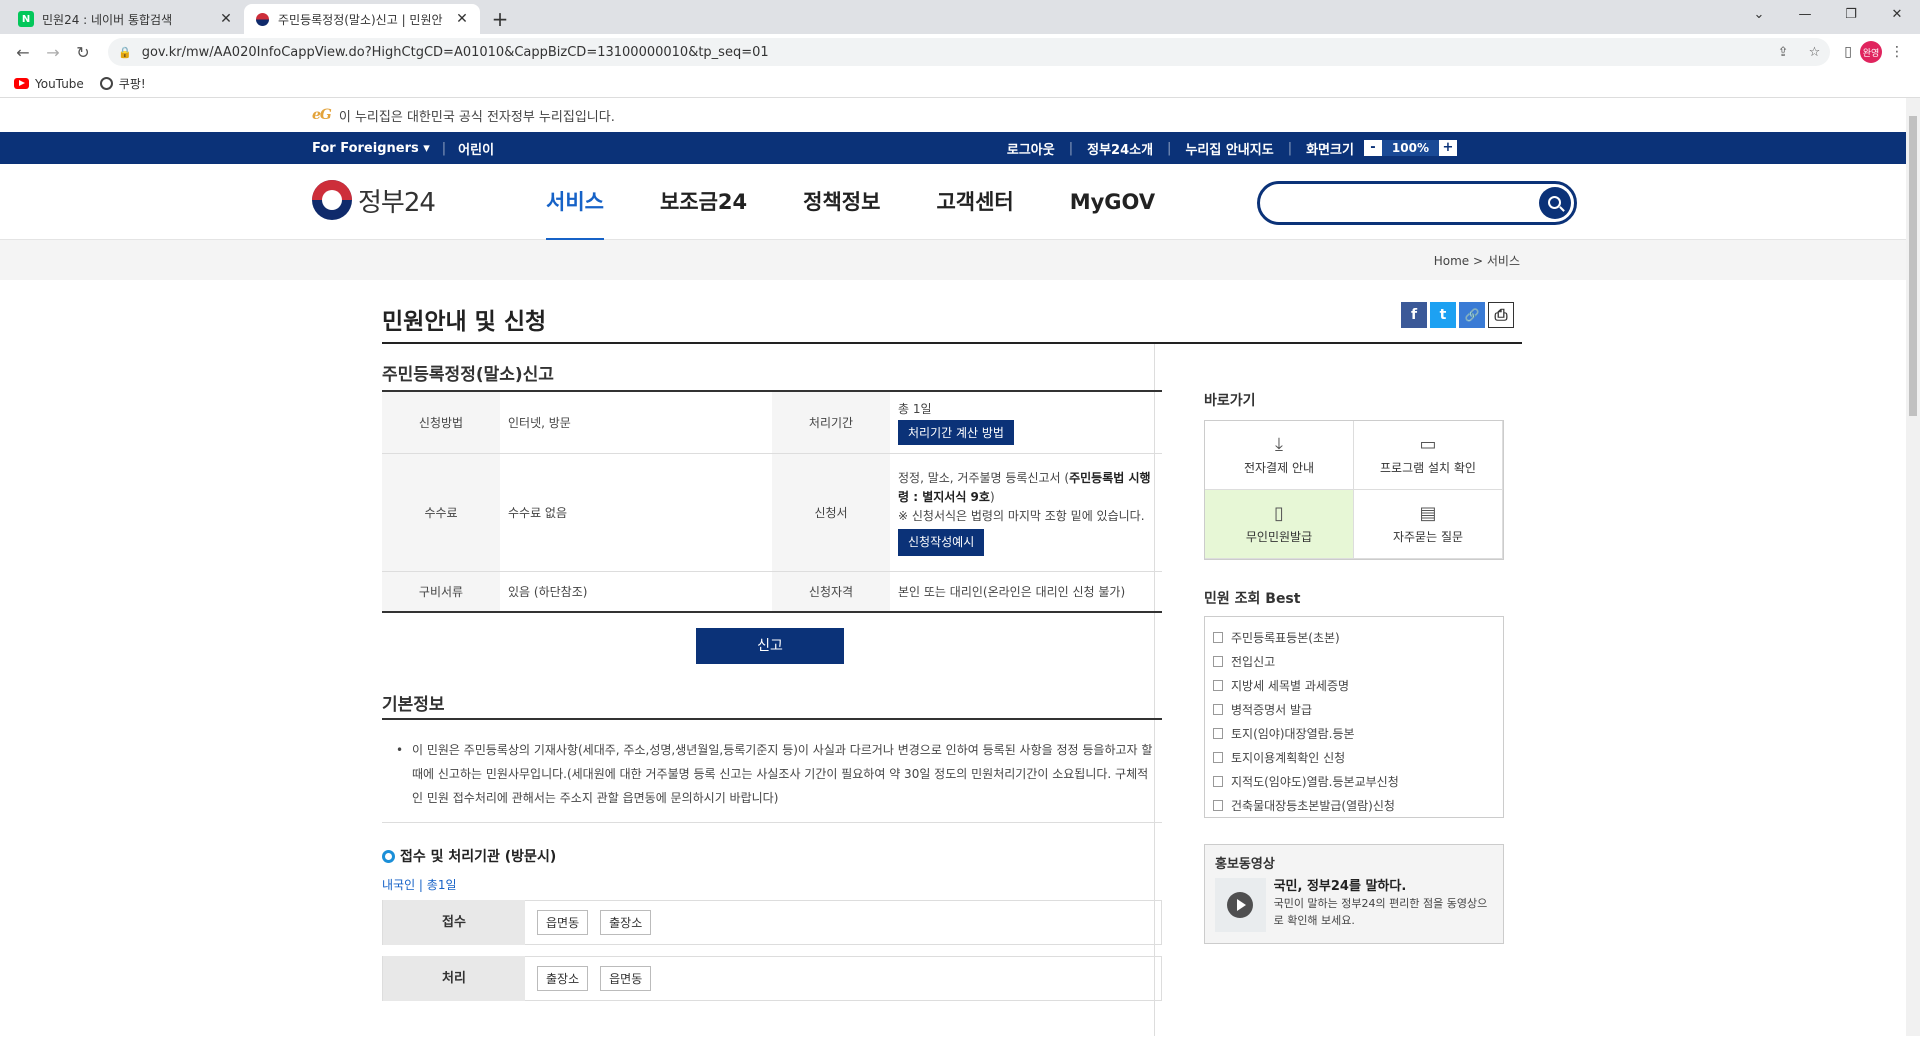 The height and width of the screenshot is (1040, 1920). I want to click on facebook-icon: f, so click(1414, 315).